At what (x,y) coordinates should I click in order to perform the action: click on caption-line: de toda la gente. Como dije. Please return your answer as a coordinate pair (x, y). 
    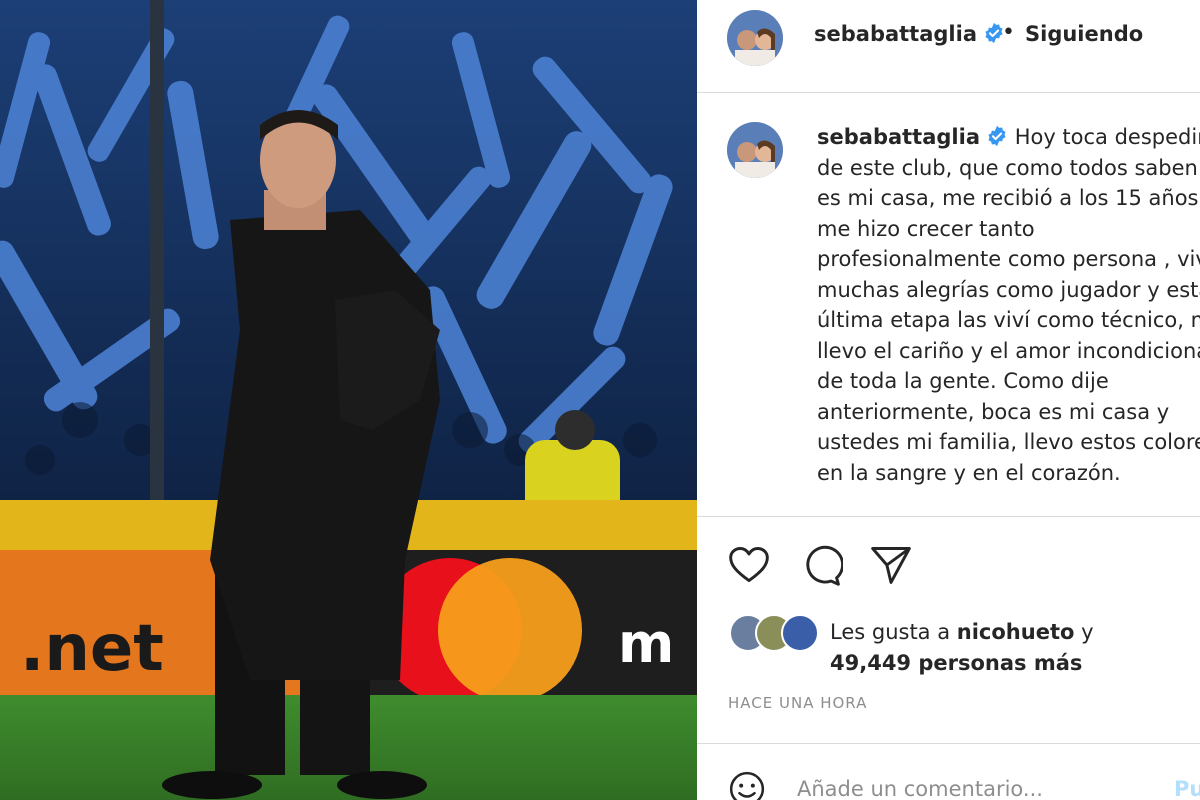
    Looking at the image, I should click on (963, 381).